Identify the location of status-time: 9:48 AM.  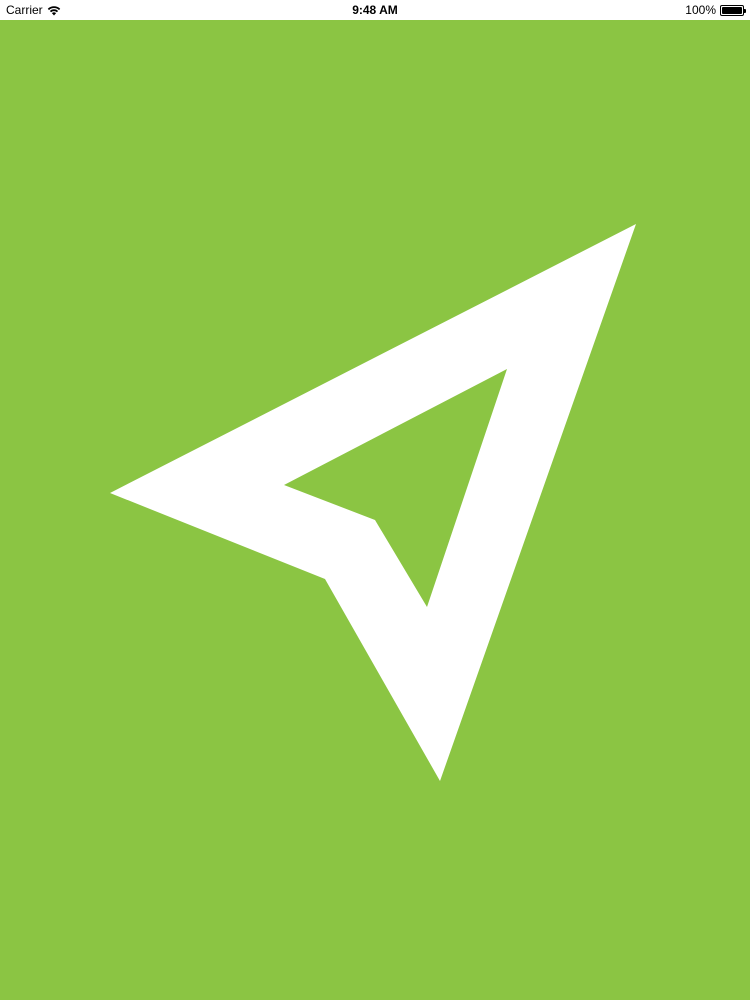
(375, 10).